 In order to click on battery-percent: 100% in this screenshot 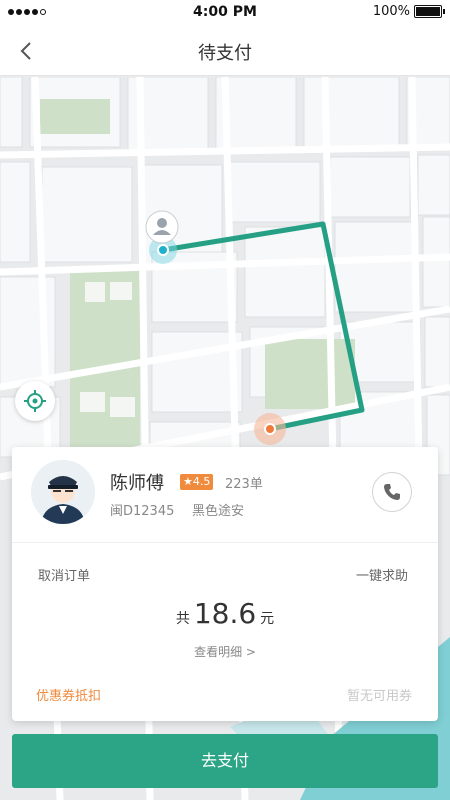, I will do `click(391, 11)`.